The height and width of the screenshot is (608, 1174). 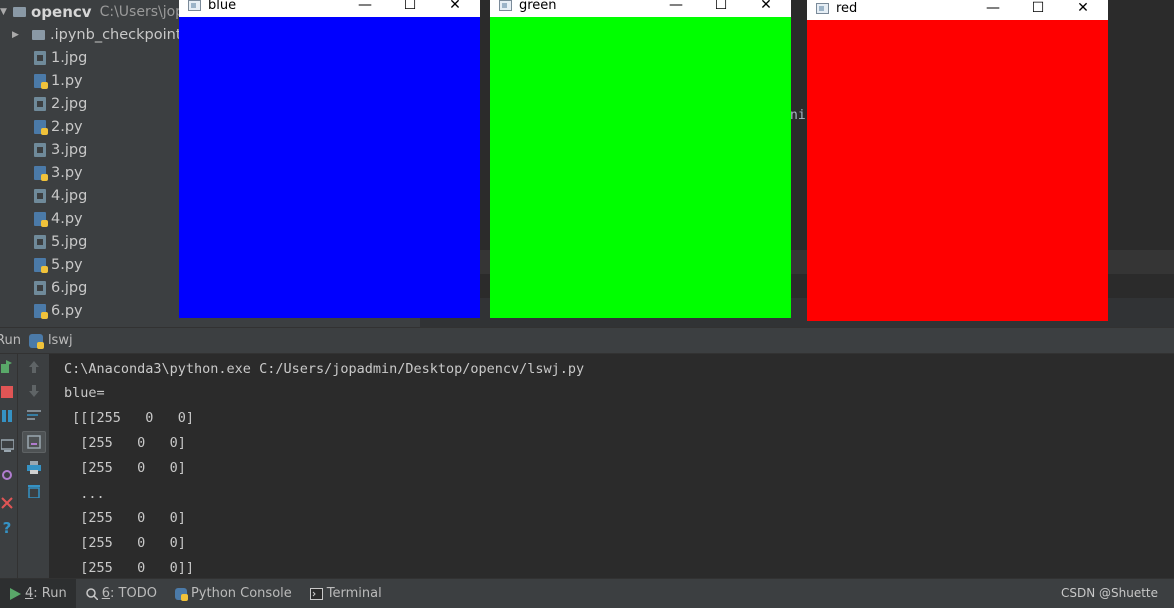 What do you see at coordinates (67, 126) in the screenshot?
I see `tree-item-label: 2.py` at bounding box center [67, 126].